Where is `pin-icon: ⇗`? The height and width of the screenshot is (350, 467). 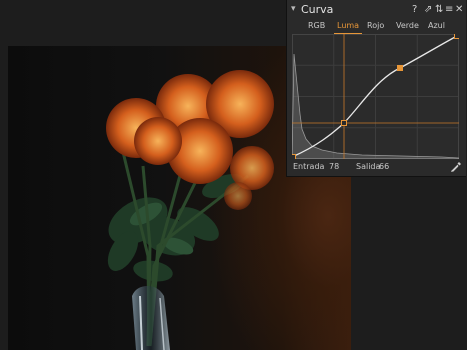
pin-icon: ⇗ is located at coordinates (428, 10).